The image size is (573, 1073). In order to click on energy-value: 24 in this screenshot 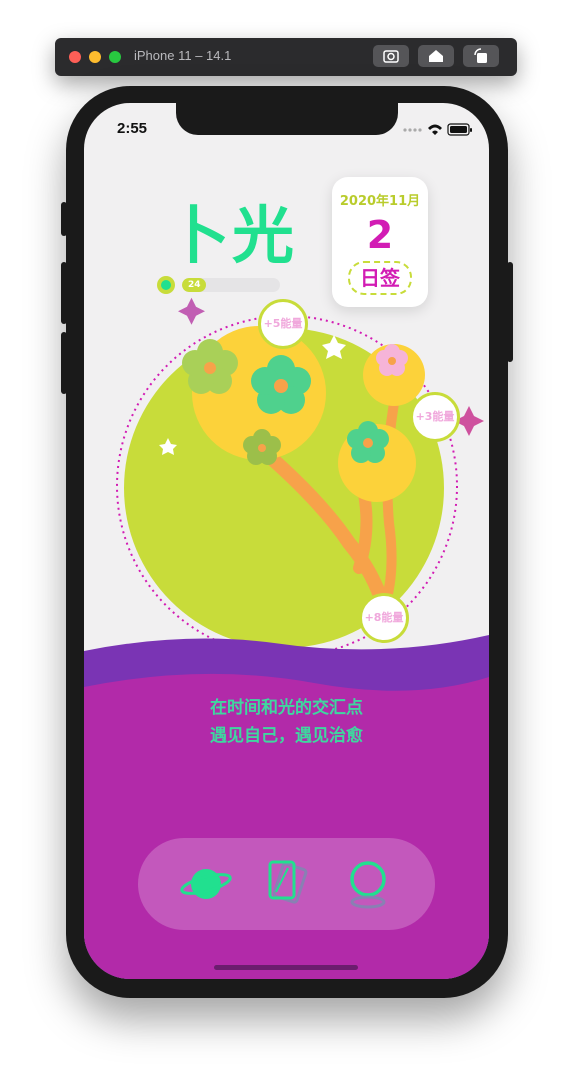, I will do `click(194, 285)`.